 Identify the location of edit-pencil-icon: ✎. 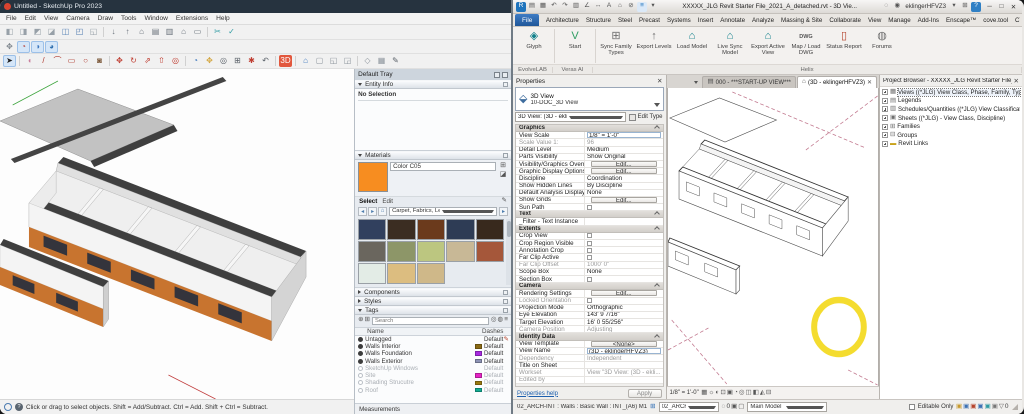
(506, 340).